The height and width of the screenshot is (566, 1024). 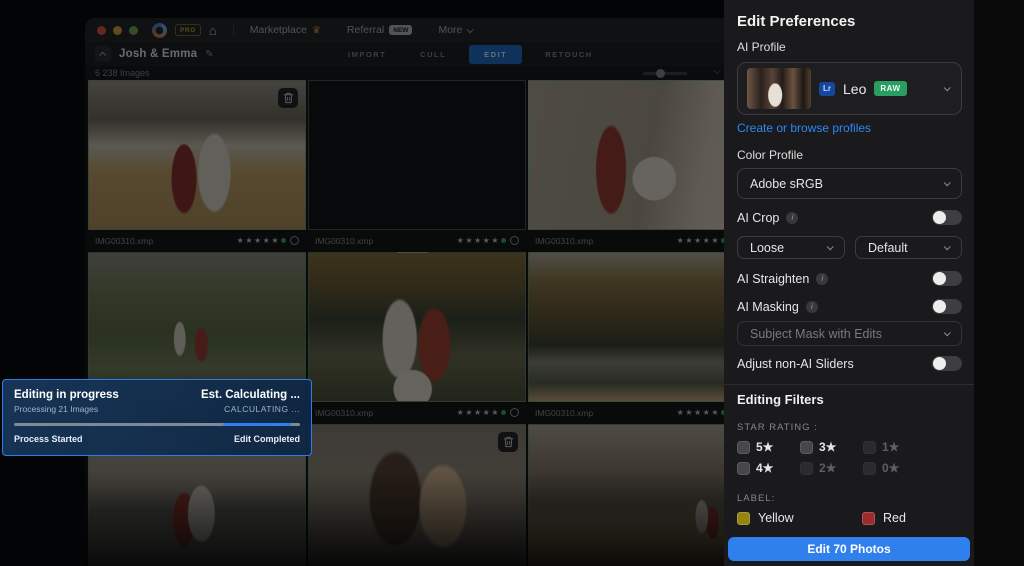 What do you see at coordinates (773, 278) in the screenshot?
I see `ai-straighten-label: AI Straighten` at bounding box center [773, 278].